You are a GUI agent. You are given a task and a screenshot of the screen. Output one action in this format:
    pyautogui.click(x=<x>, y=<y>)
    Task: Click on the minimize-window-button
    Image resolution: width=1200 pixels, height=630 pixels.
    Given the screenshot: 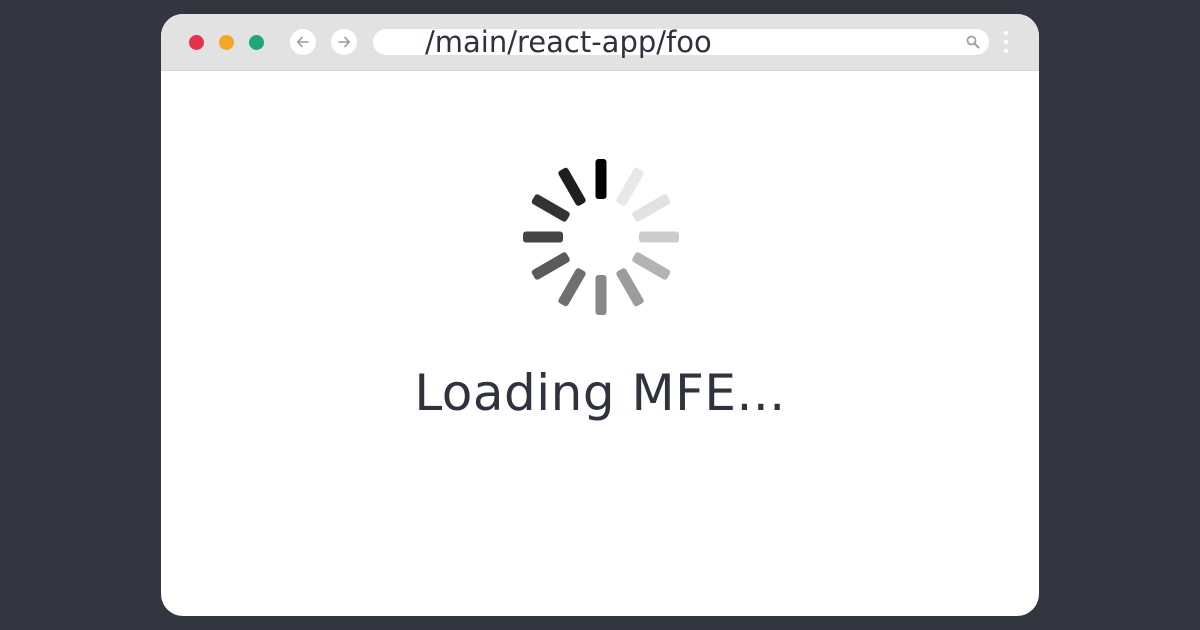 What is the action you would take?
    pyautogui.click(x=226, y=42)
    